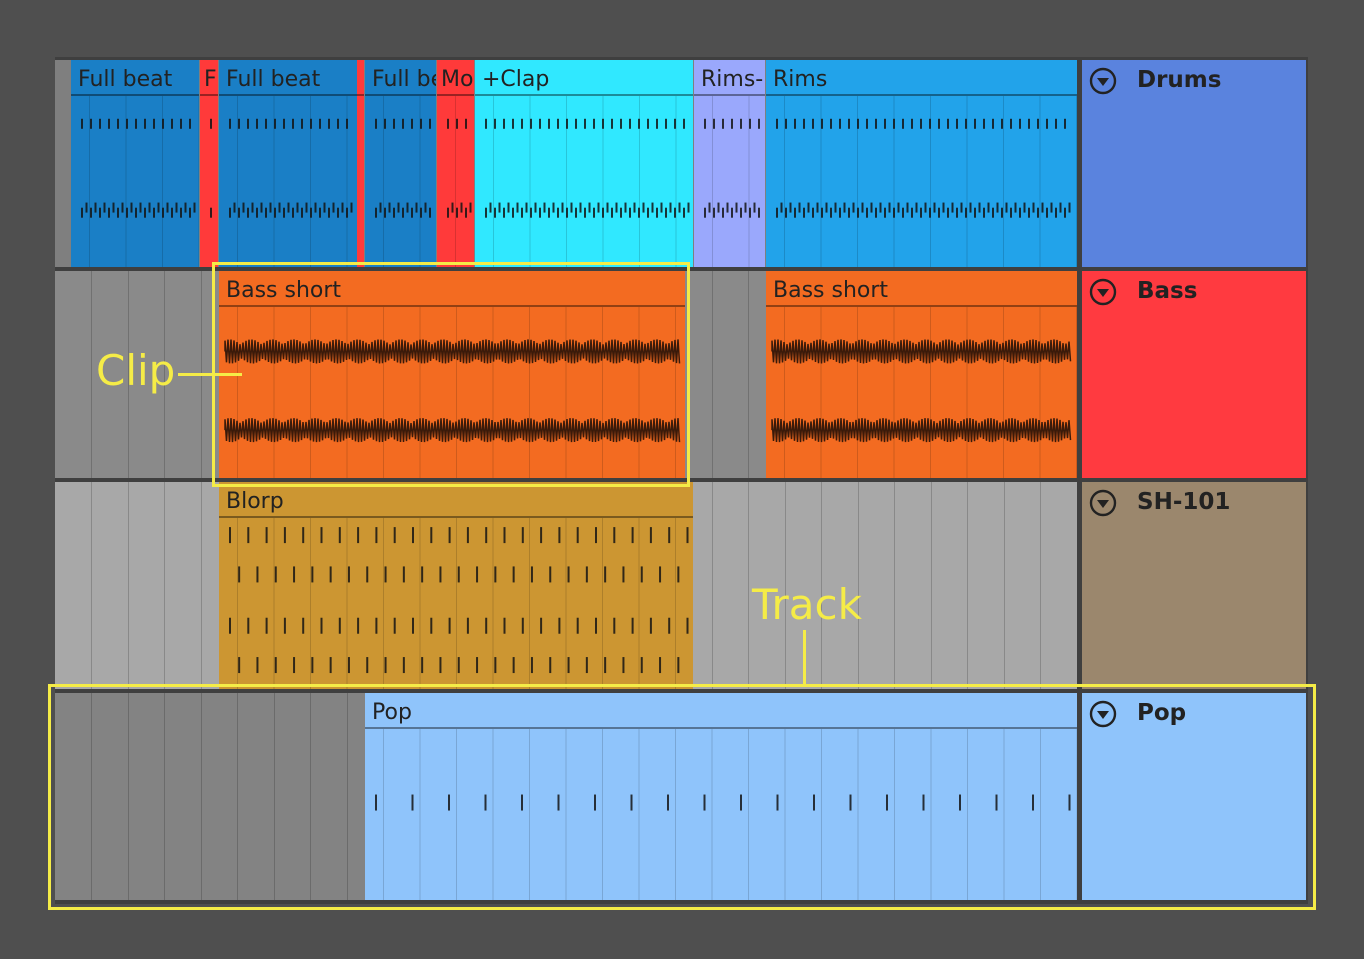  Describe the element at coordinates (729, 163) in the screenshot. I see `clip-rims-short: Rims-` at that location.